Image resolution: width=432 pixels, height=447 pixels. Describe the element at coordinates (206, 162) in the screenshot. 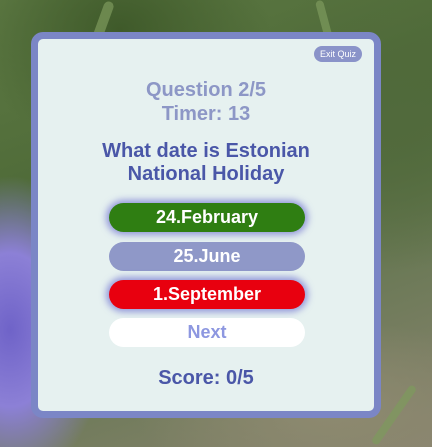

I see `question-text: What date is Estonian National Holiday` at that location.